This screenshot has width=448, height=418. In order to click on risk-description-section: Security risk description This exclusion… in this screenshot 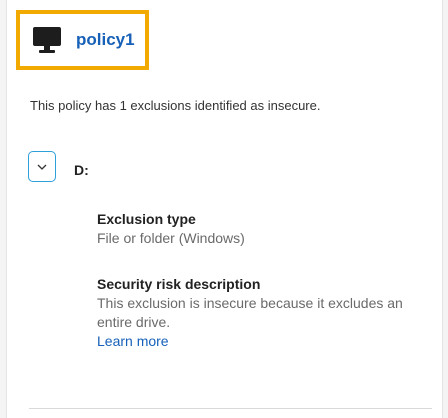, I will do `click(262, 313)`.